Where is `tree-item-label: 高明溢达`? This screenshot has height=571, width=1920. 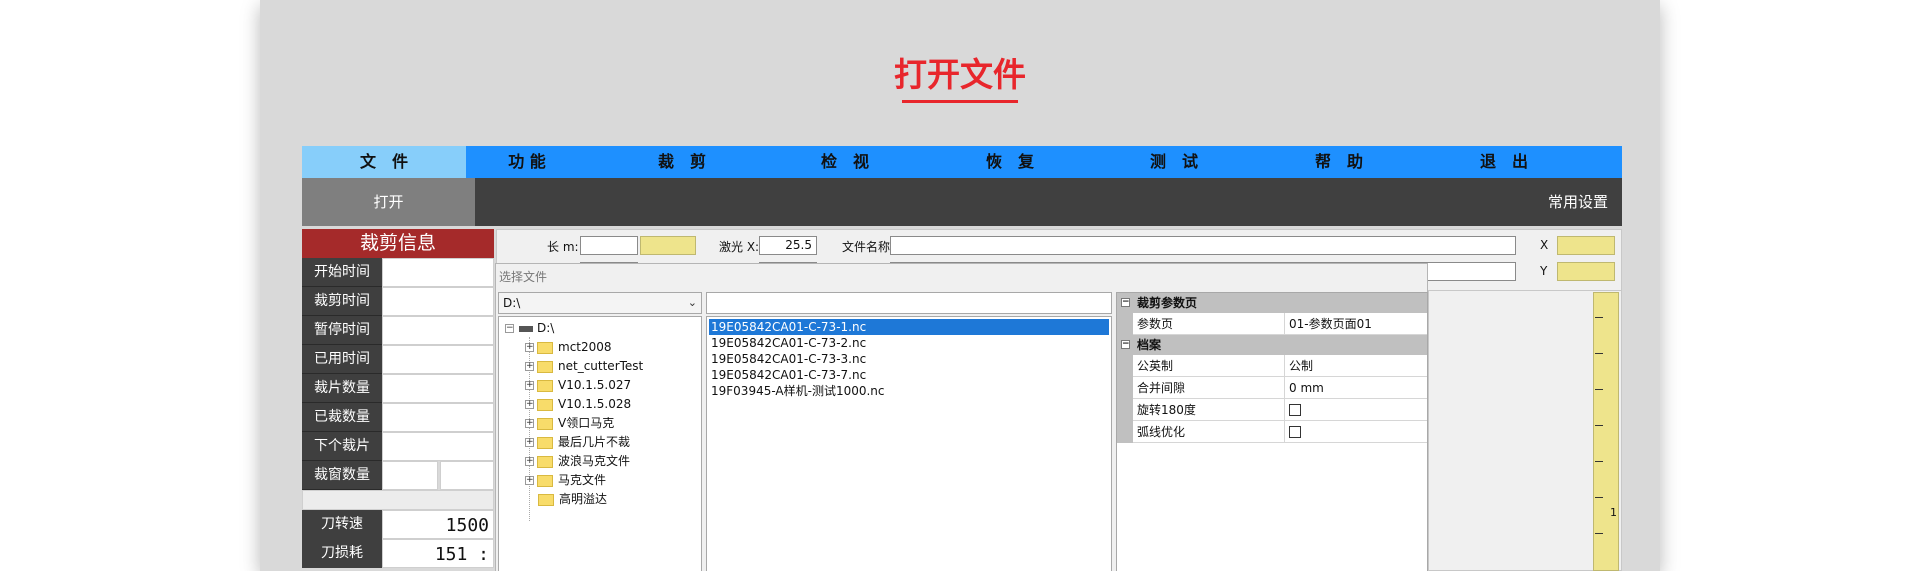 tree-item-label: 高明溢达 is located at coordinates (583, 499).